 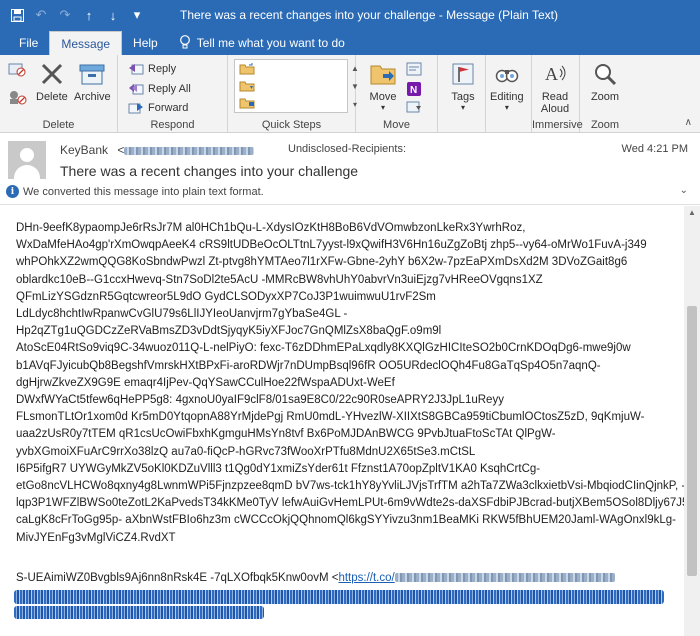 What do you see at coordinates (347, 149) in the screenshot?
I see `recipients: Undisclosed-Recipients:` at bounding box center [347, 149].